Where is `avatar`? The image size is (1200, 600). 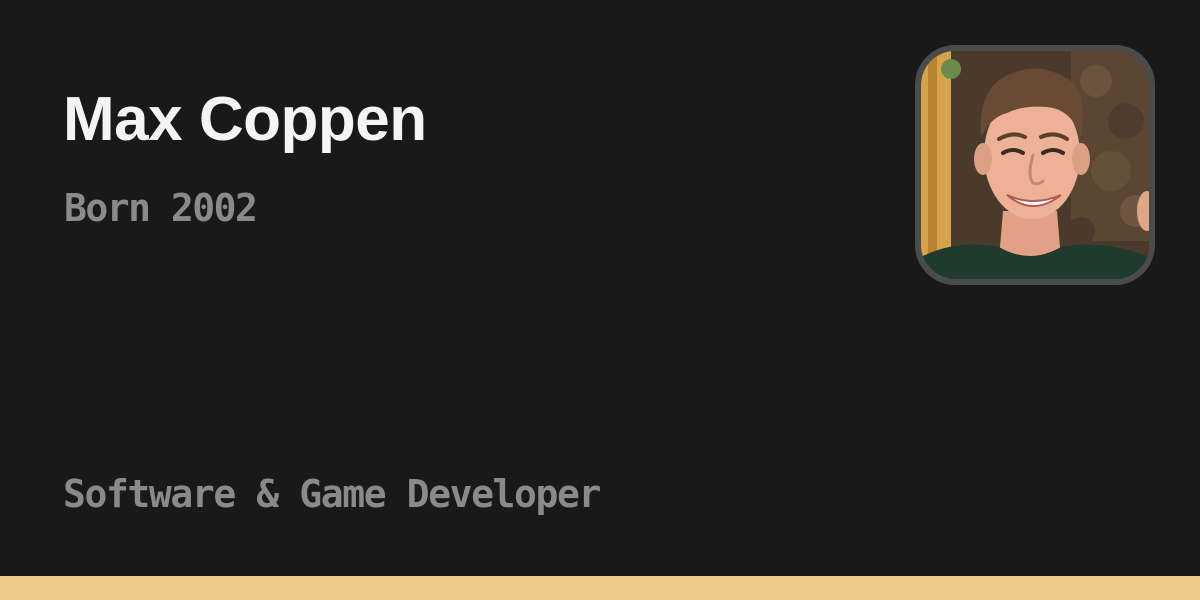
avatar is located at coordinates (1035, 165).